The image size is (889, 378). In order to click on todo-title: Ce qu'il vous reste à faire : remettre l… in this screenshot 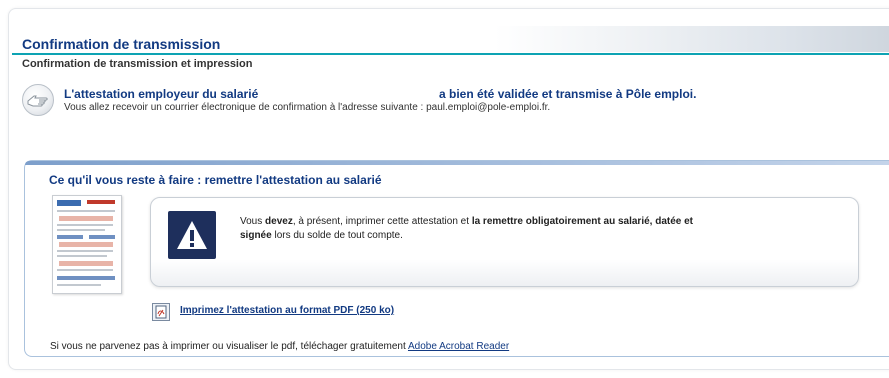, I will do `click(215, 180)`.